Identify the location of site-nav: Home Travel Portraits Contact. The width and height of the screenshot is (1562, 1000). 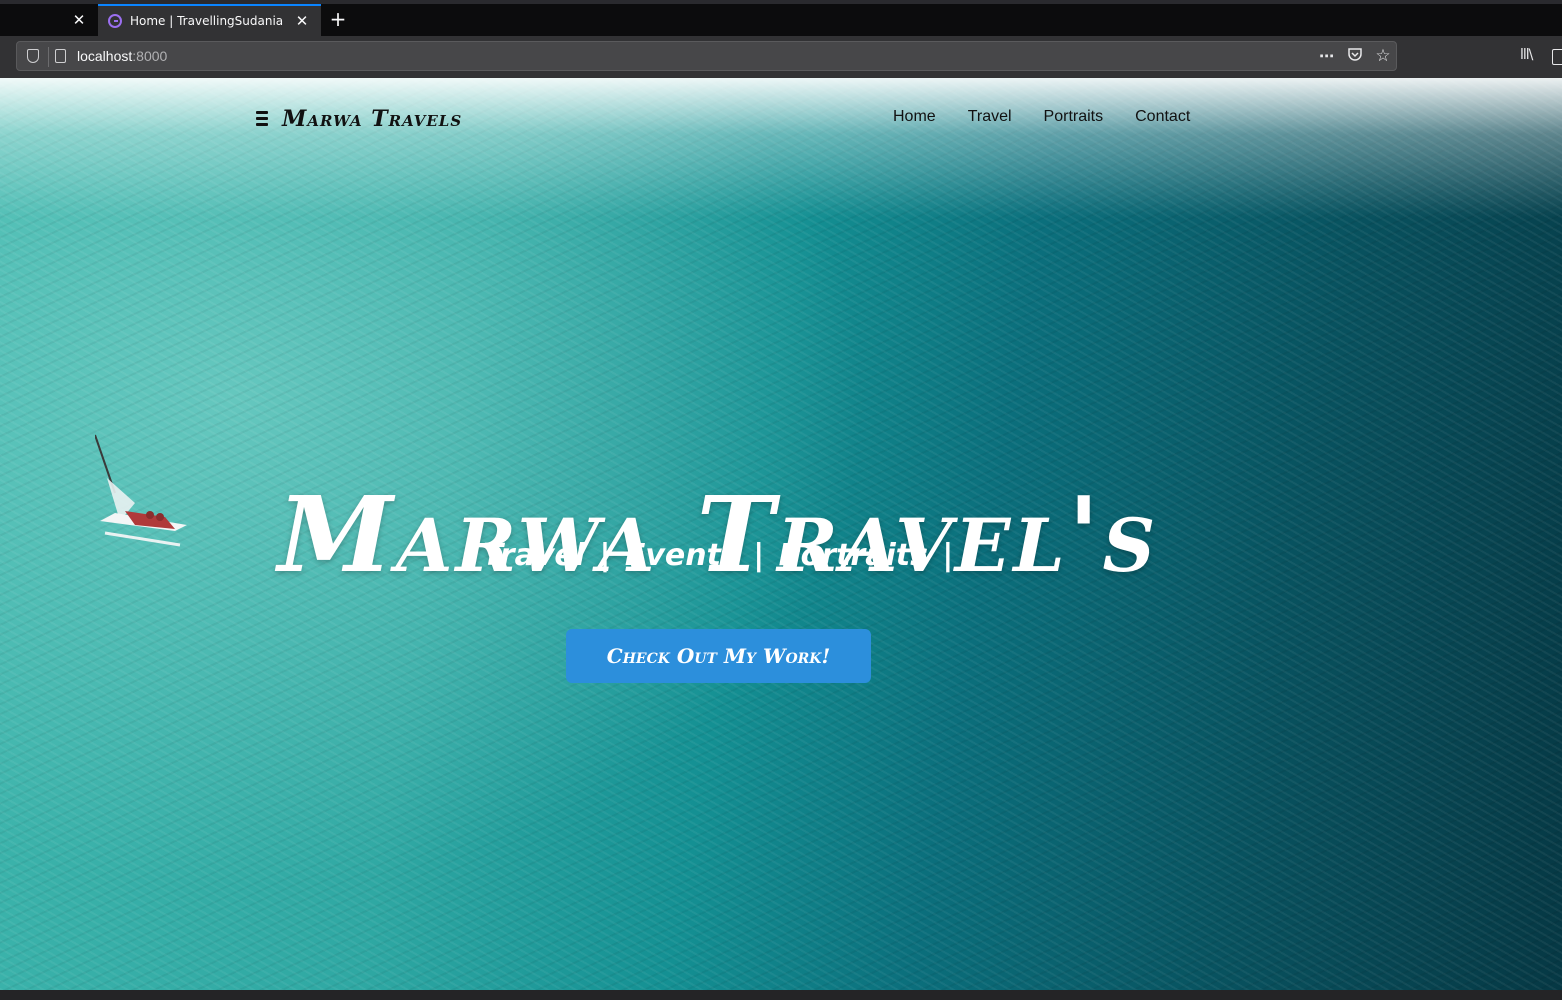
(1041, 117).